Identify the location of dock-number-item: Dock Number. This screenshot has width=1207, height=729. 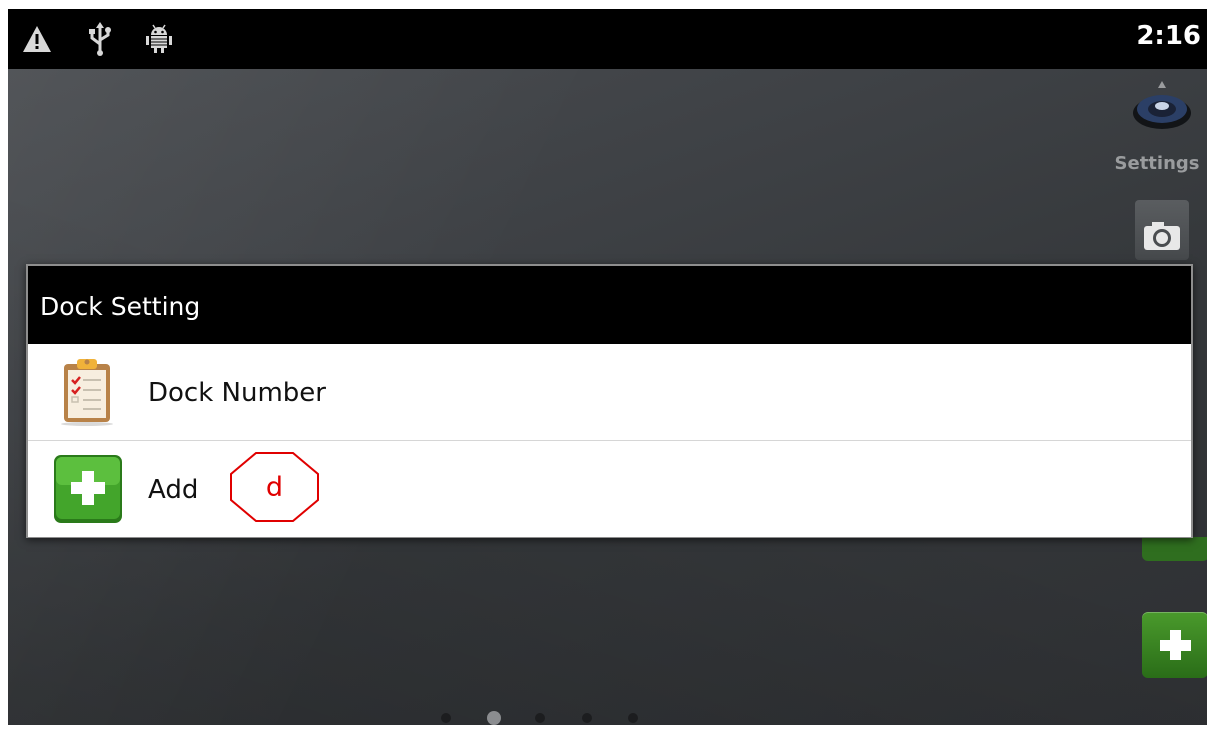
(609, 392).